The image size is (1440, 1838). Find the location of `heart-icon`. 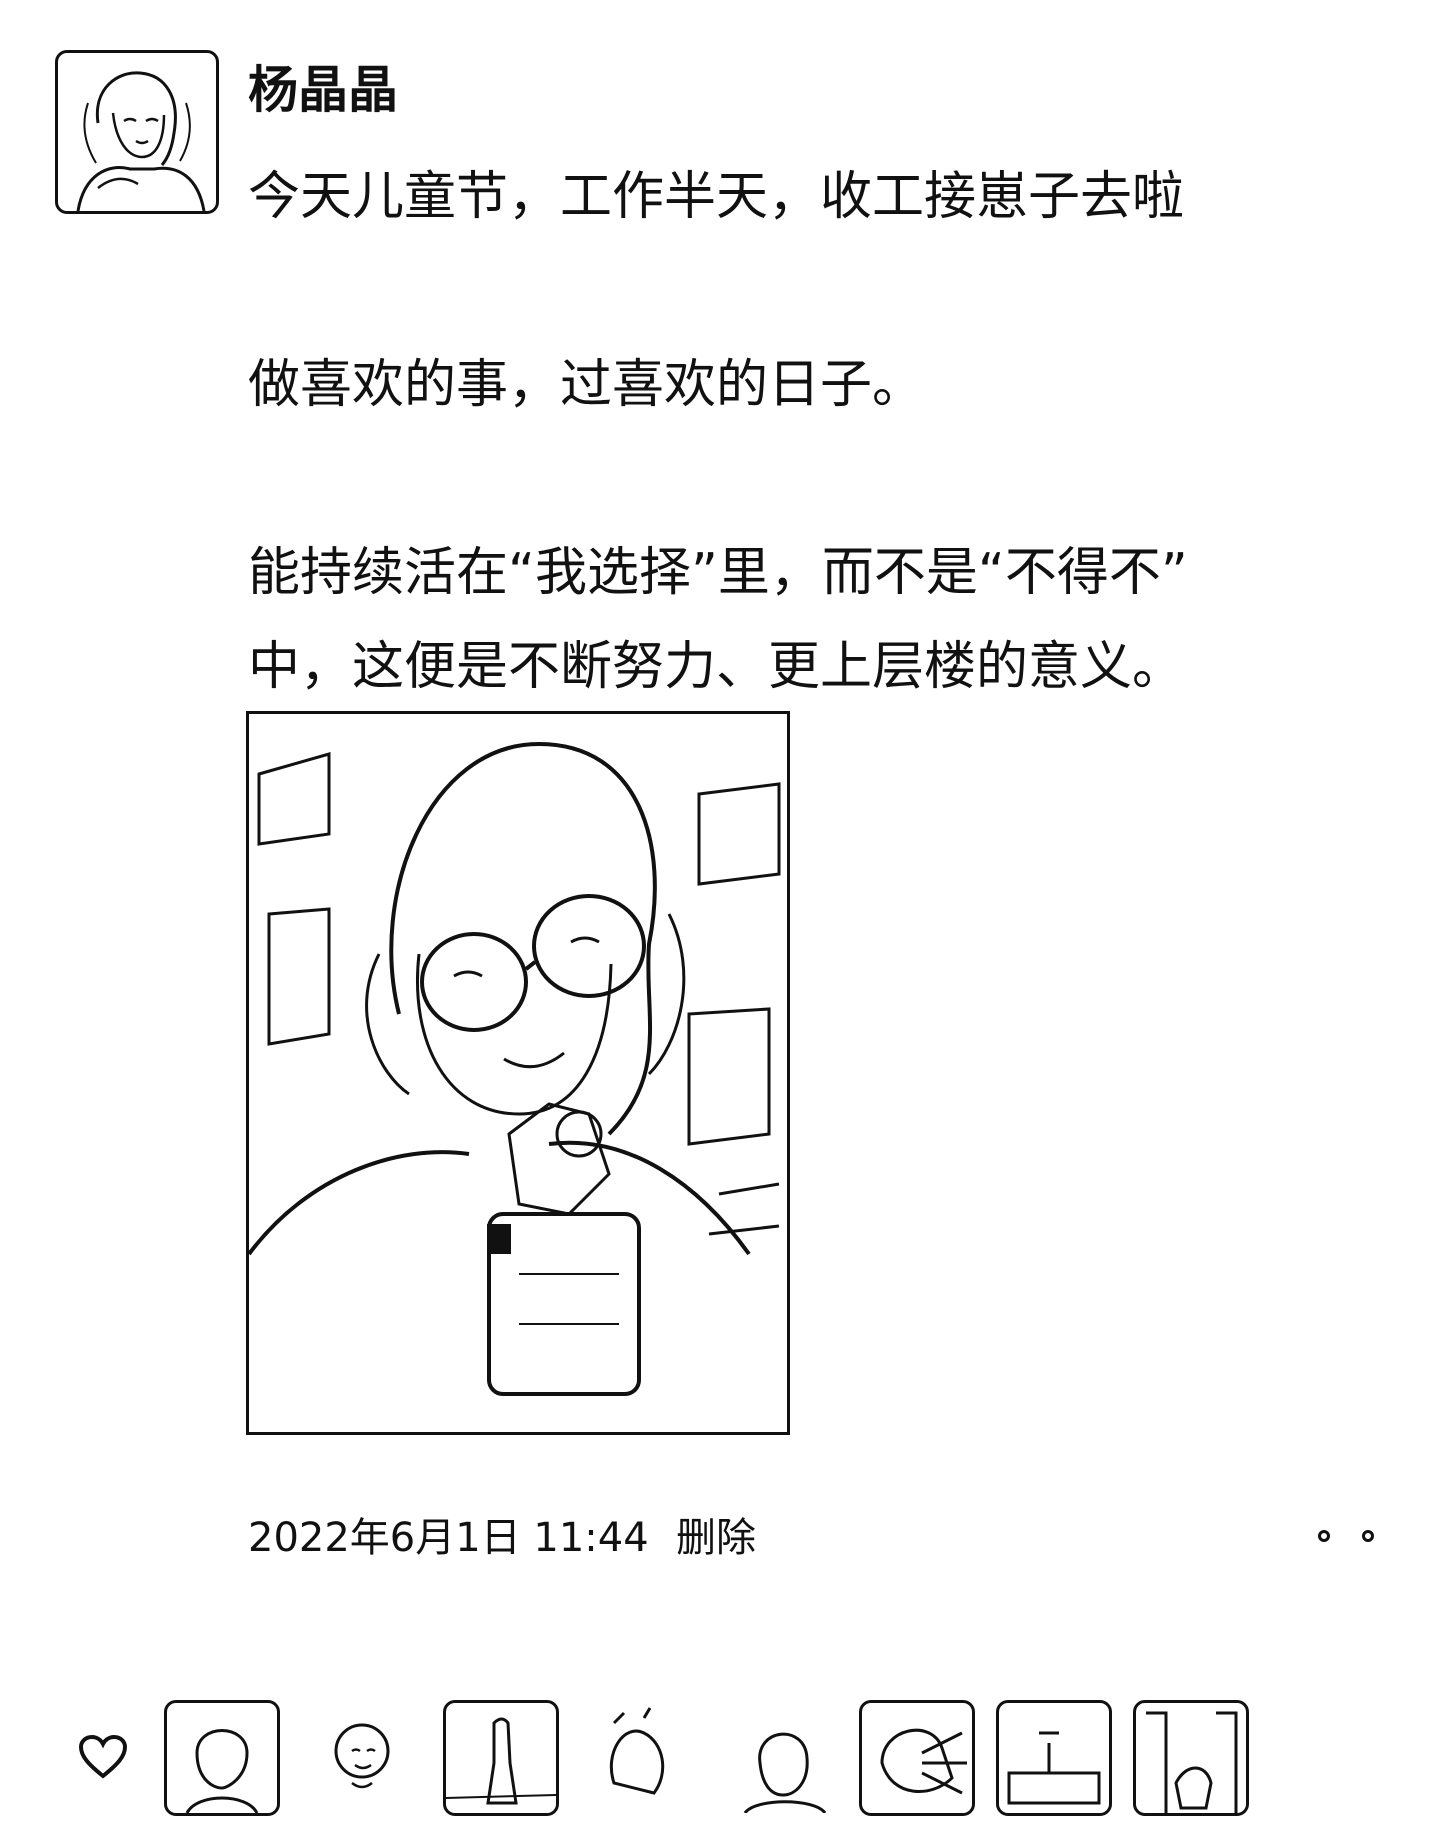

heart-icon is located at coordinates (103, 1757).